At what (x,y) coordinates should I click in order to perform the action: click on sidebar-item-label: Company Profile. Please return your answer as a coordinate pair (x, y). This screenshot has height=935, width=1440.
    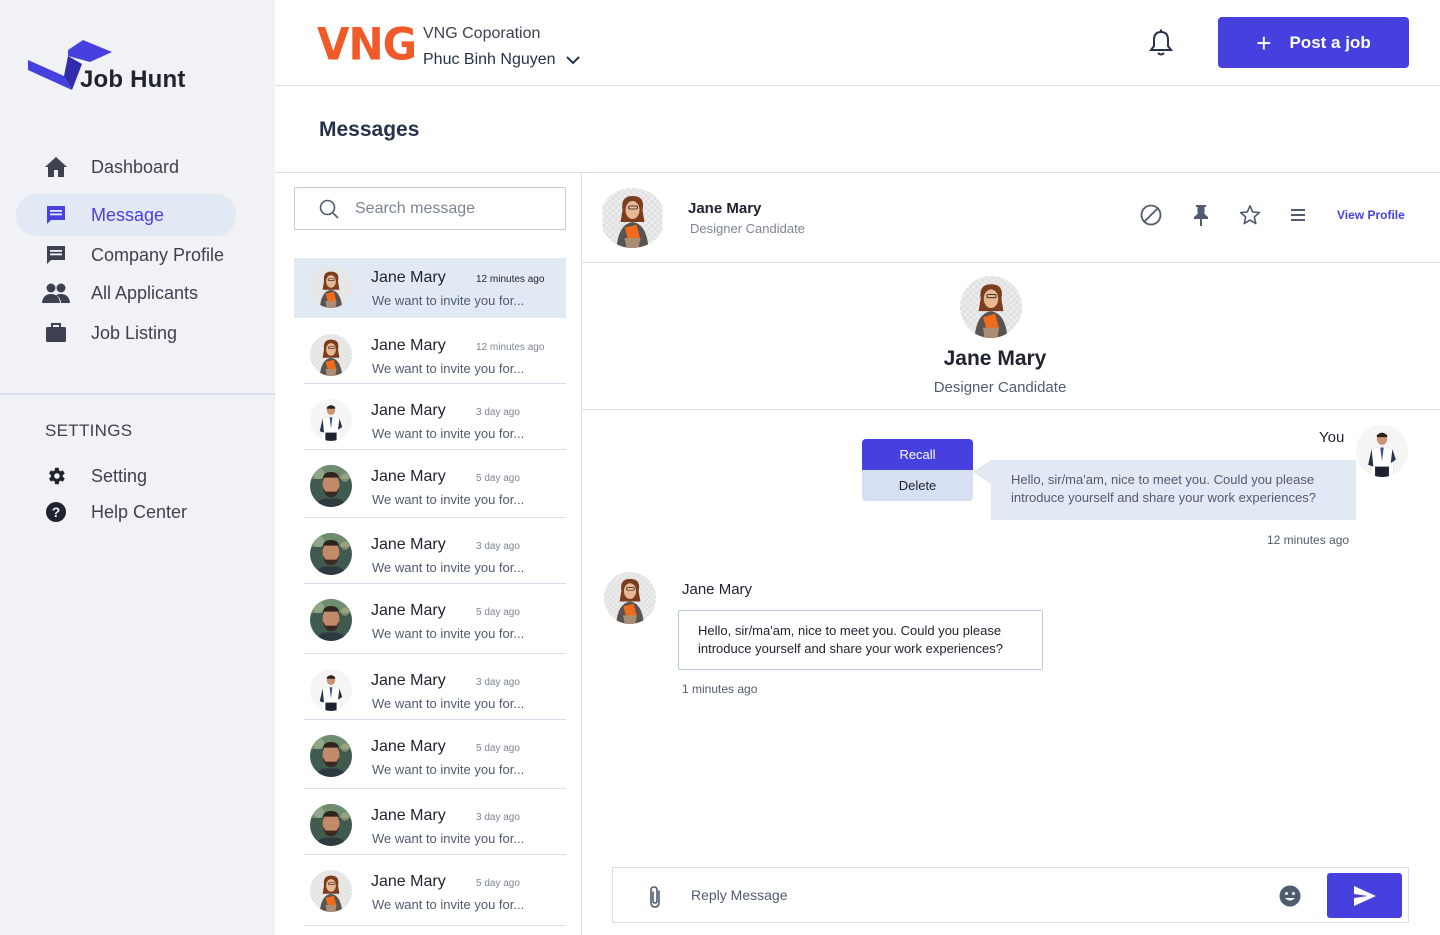
    Looking at the image, I should click on (158, 254).